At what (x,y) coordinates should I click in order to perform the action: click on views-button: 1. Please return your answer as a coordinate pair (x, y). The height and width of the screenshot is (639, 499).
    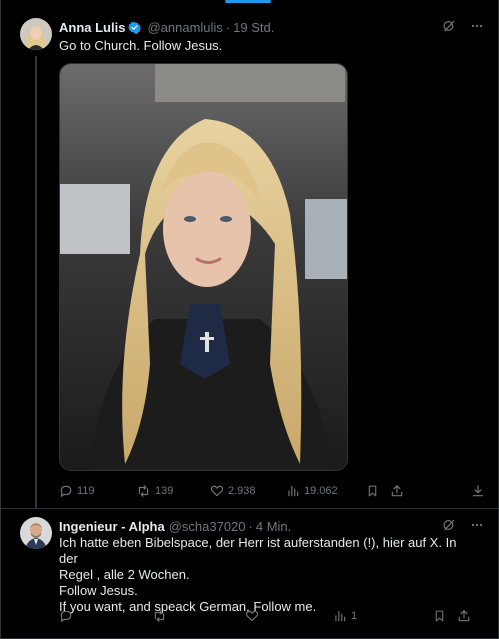
    Looking at the image, I should click on (383, 616).